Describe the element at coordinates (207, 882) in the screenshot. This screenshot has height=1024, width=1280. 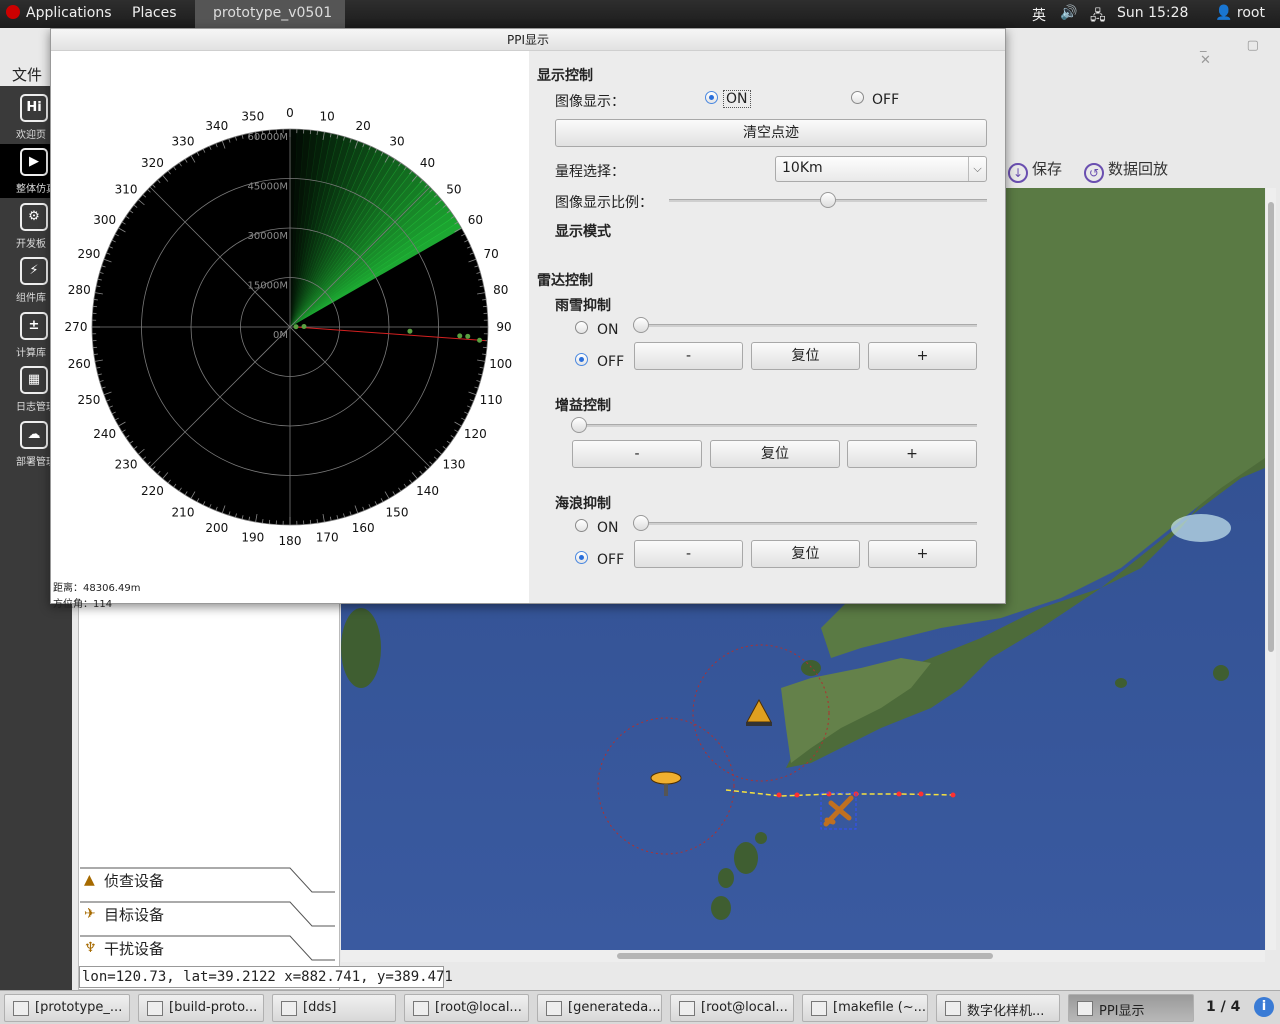
I see `category-row: ▲ 侦查设备` at that location.